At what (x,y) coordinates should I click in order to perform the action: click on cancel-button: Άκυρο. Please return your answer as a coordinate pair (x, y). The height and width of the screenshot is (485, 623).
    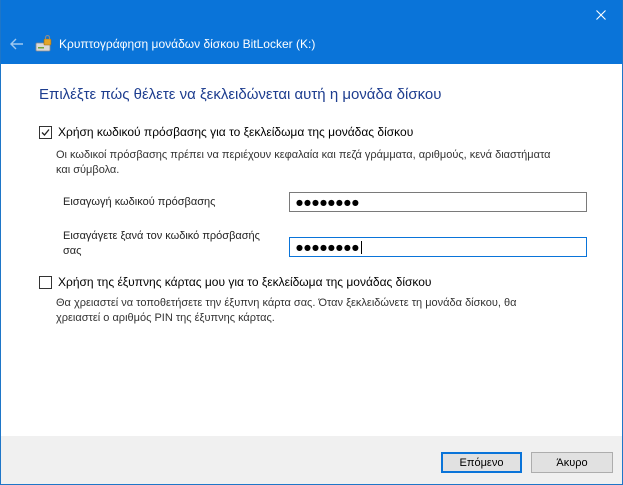
    Looking at the image, I should click on (572, 462).